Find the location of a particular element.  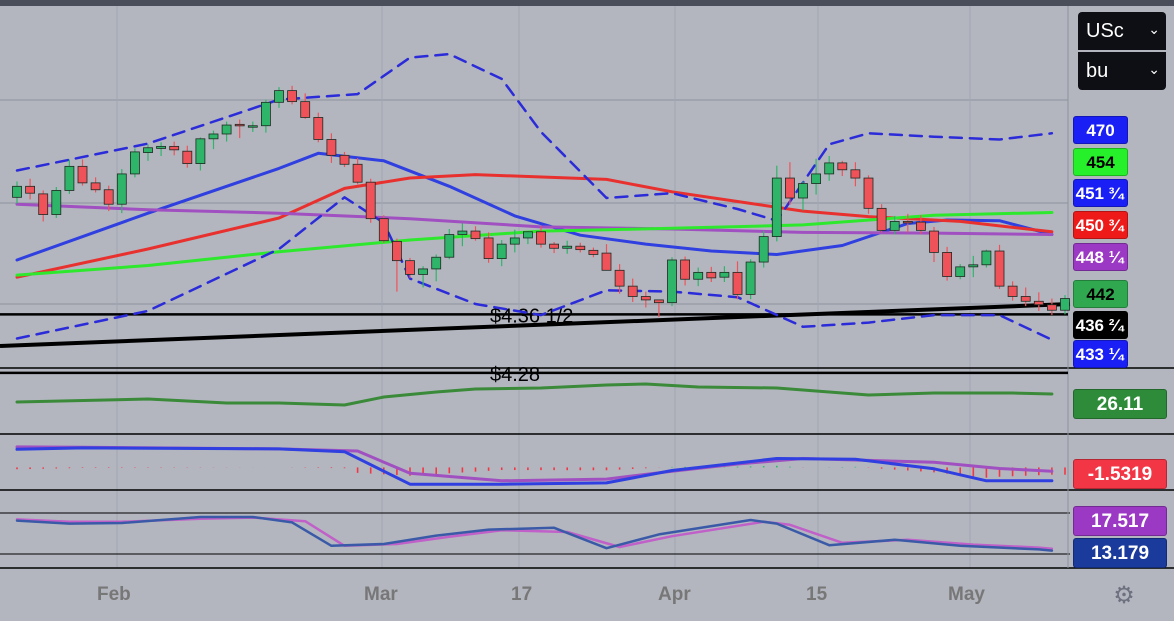

currency-select: USc ⌄ is located at coordinates (1122, 31).